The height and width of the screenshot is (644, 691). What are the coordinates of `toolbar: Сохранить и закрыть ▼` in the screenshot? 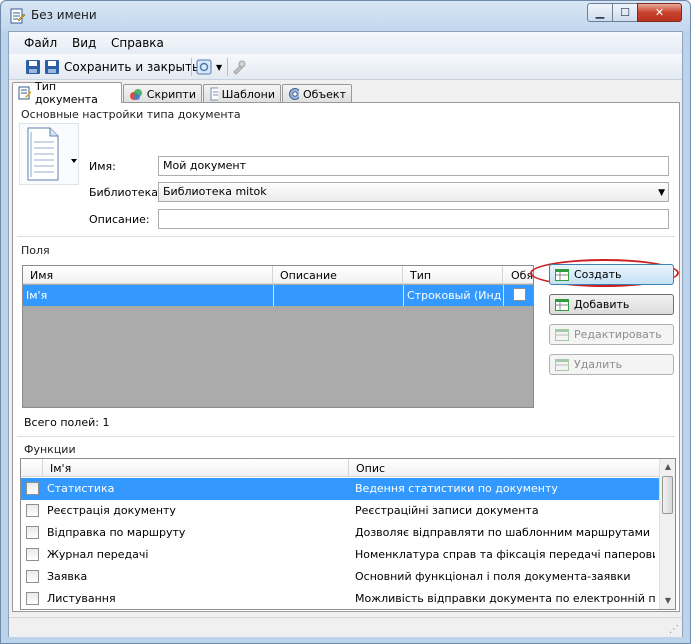 It's located at (345, 67).